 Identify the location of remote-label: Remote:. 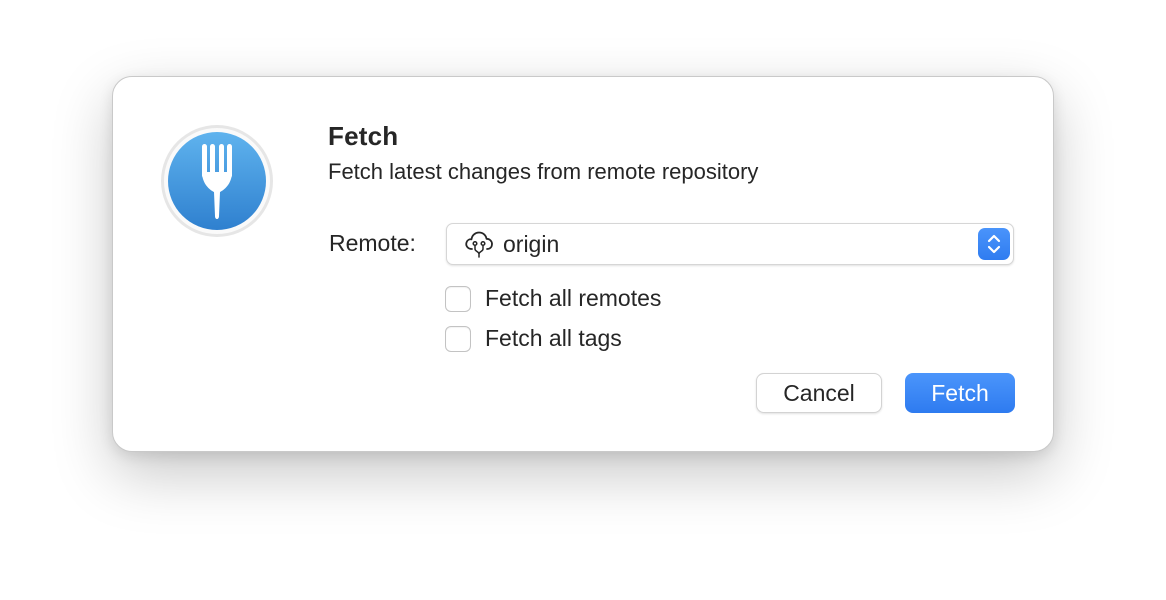
(372, 243).